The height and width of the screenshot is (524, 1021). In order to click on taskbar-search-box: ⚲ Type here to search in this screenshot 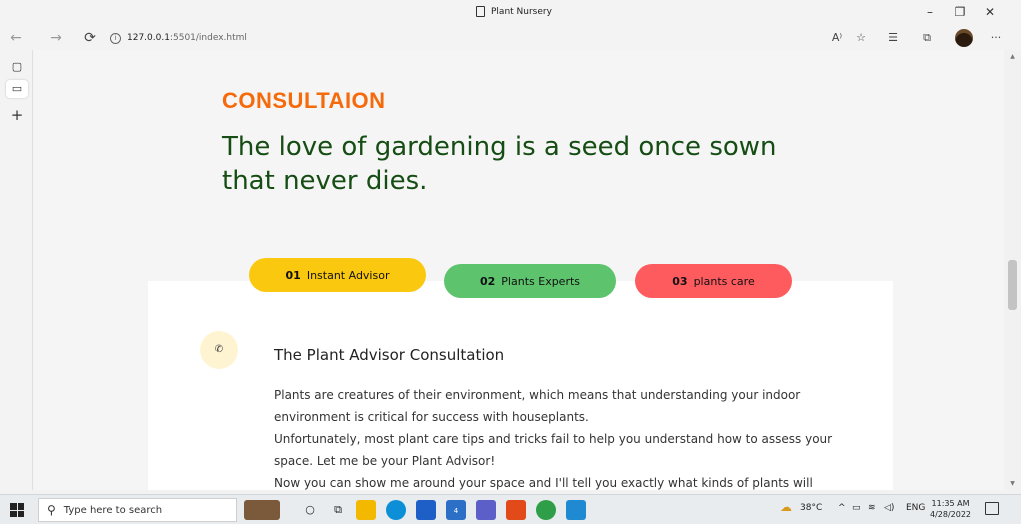, I will do `click(137, 510)`.